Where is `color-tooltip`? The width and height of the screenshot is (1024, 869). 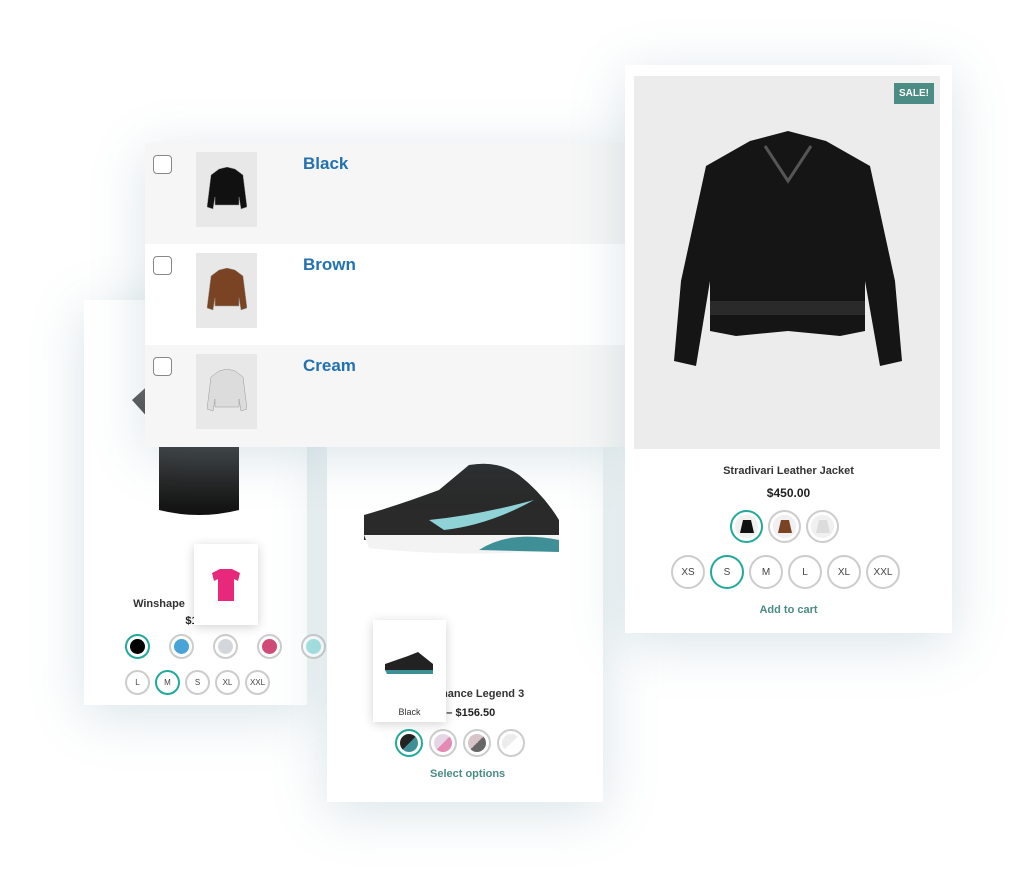
color-tooltip is located at coordinates (226, 584).